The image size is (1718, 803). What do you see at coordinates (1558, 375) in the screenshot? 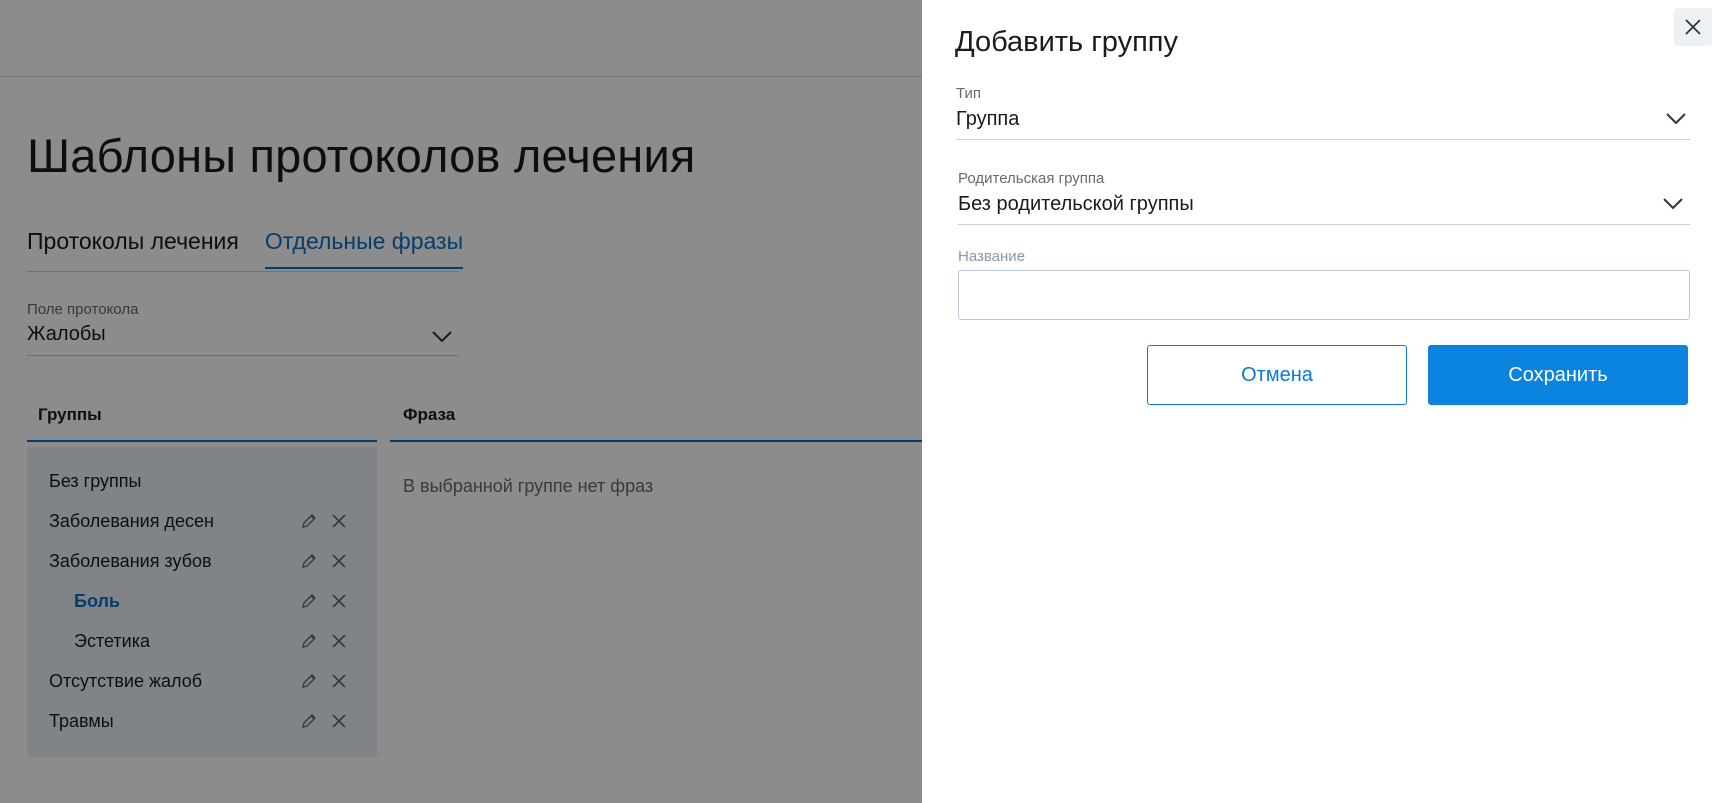
I see `save-button: Сохранить` at bounding box center [1558, 375].